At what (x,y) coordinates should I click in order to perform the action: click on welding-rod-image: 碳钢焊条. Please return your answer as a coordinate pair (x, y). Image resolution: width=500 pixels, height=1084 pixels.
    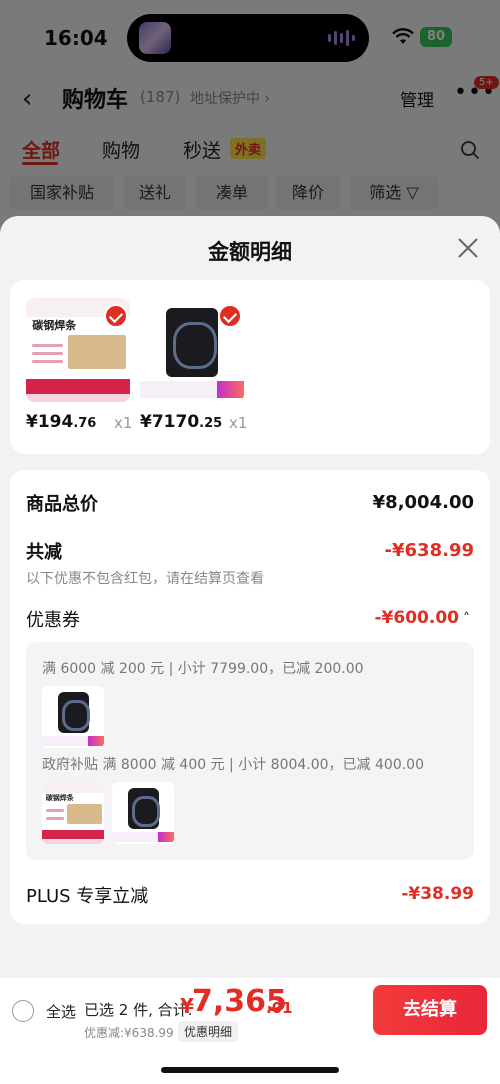
    Looking at the image, I should click on (78, 350).